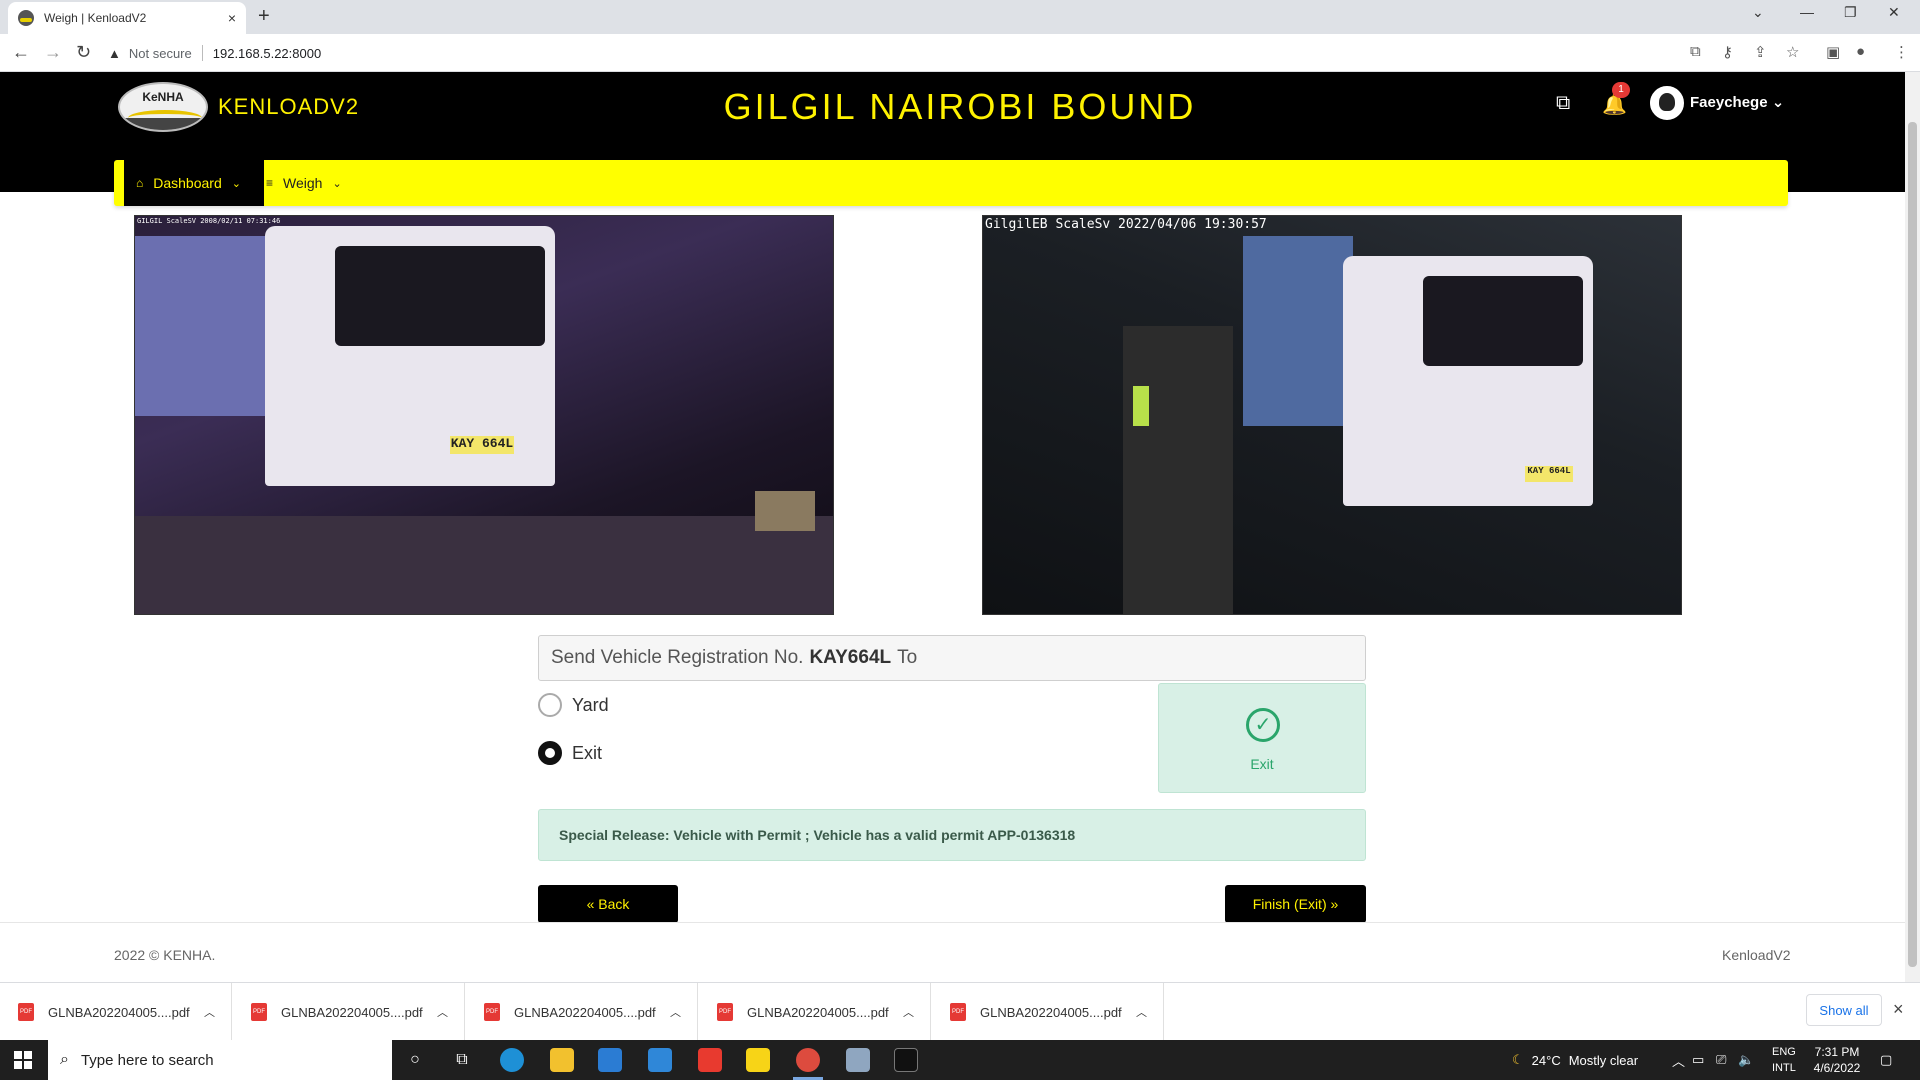  I want to click on reload-icon: ↻, so click(83, 52).